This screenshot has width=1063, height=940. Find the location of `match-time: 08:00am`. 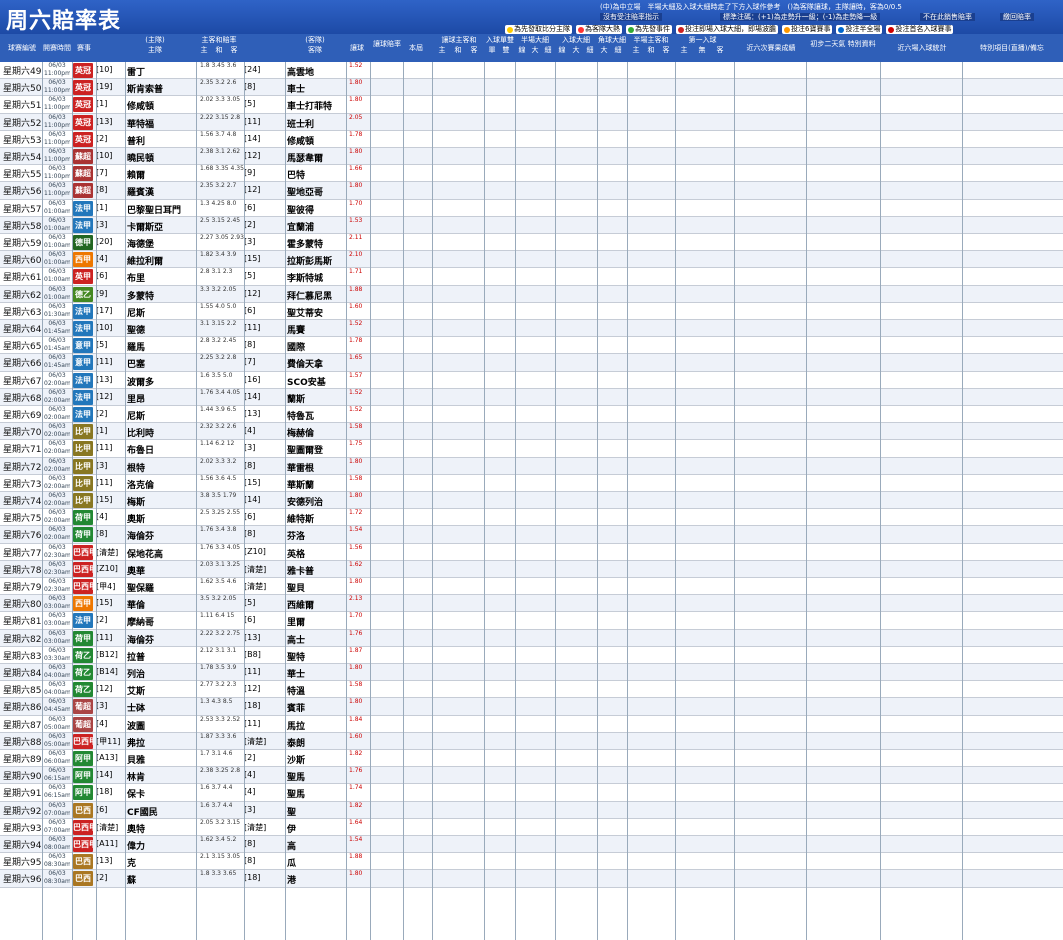

match-time: 08:00am is located at coordinates (57, 847).